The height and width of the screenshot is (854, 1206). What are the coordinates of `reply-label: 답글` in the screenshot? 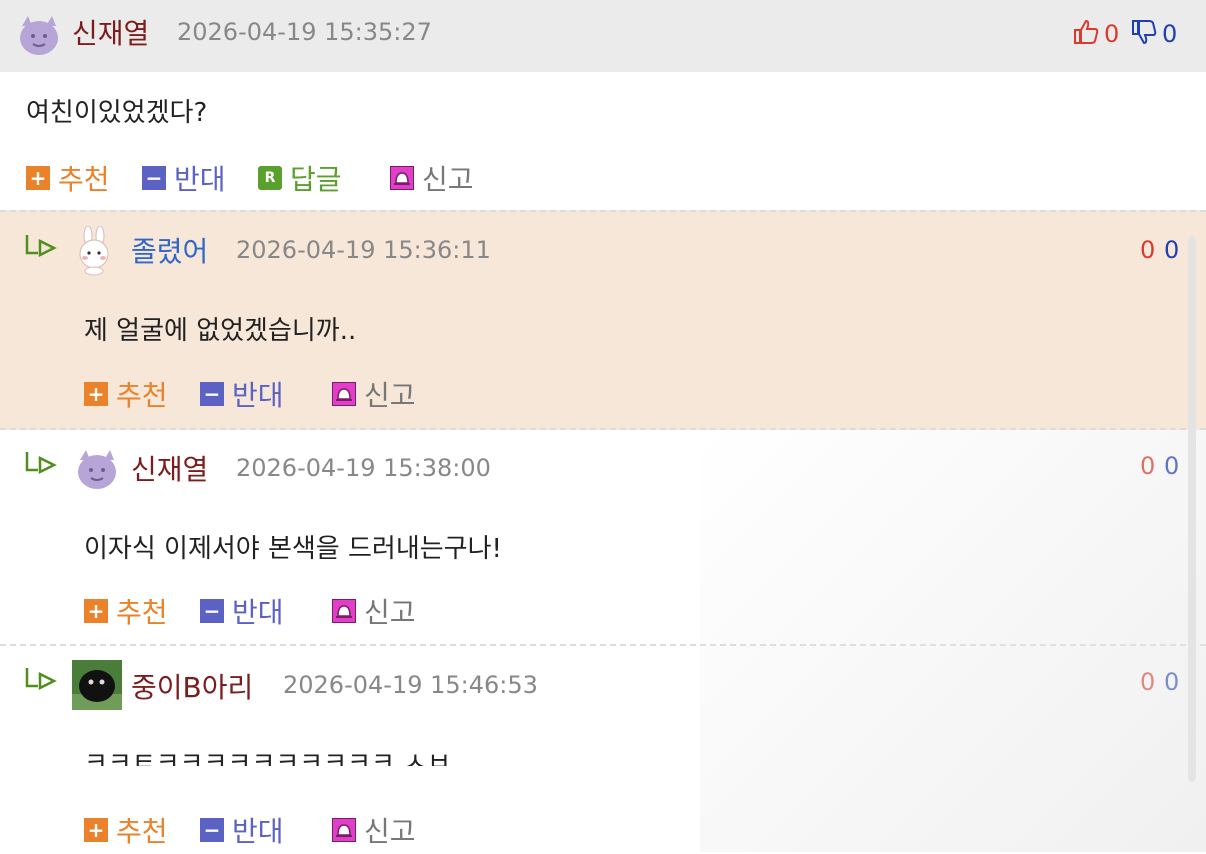 It's located at (316, 179).